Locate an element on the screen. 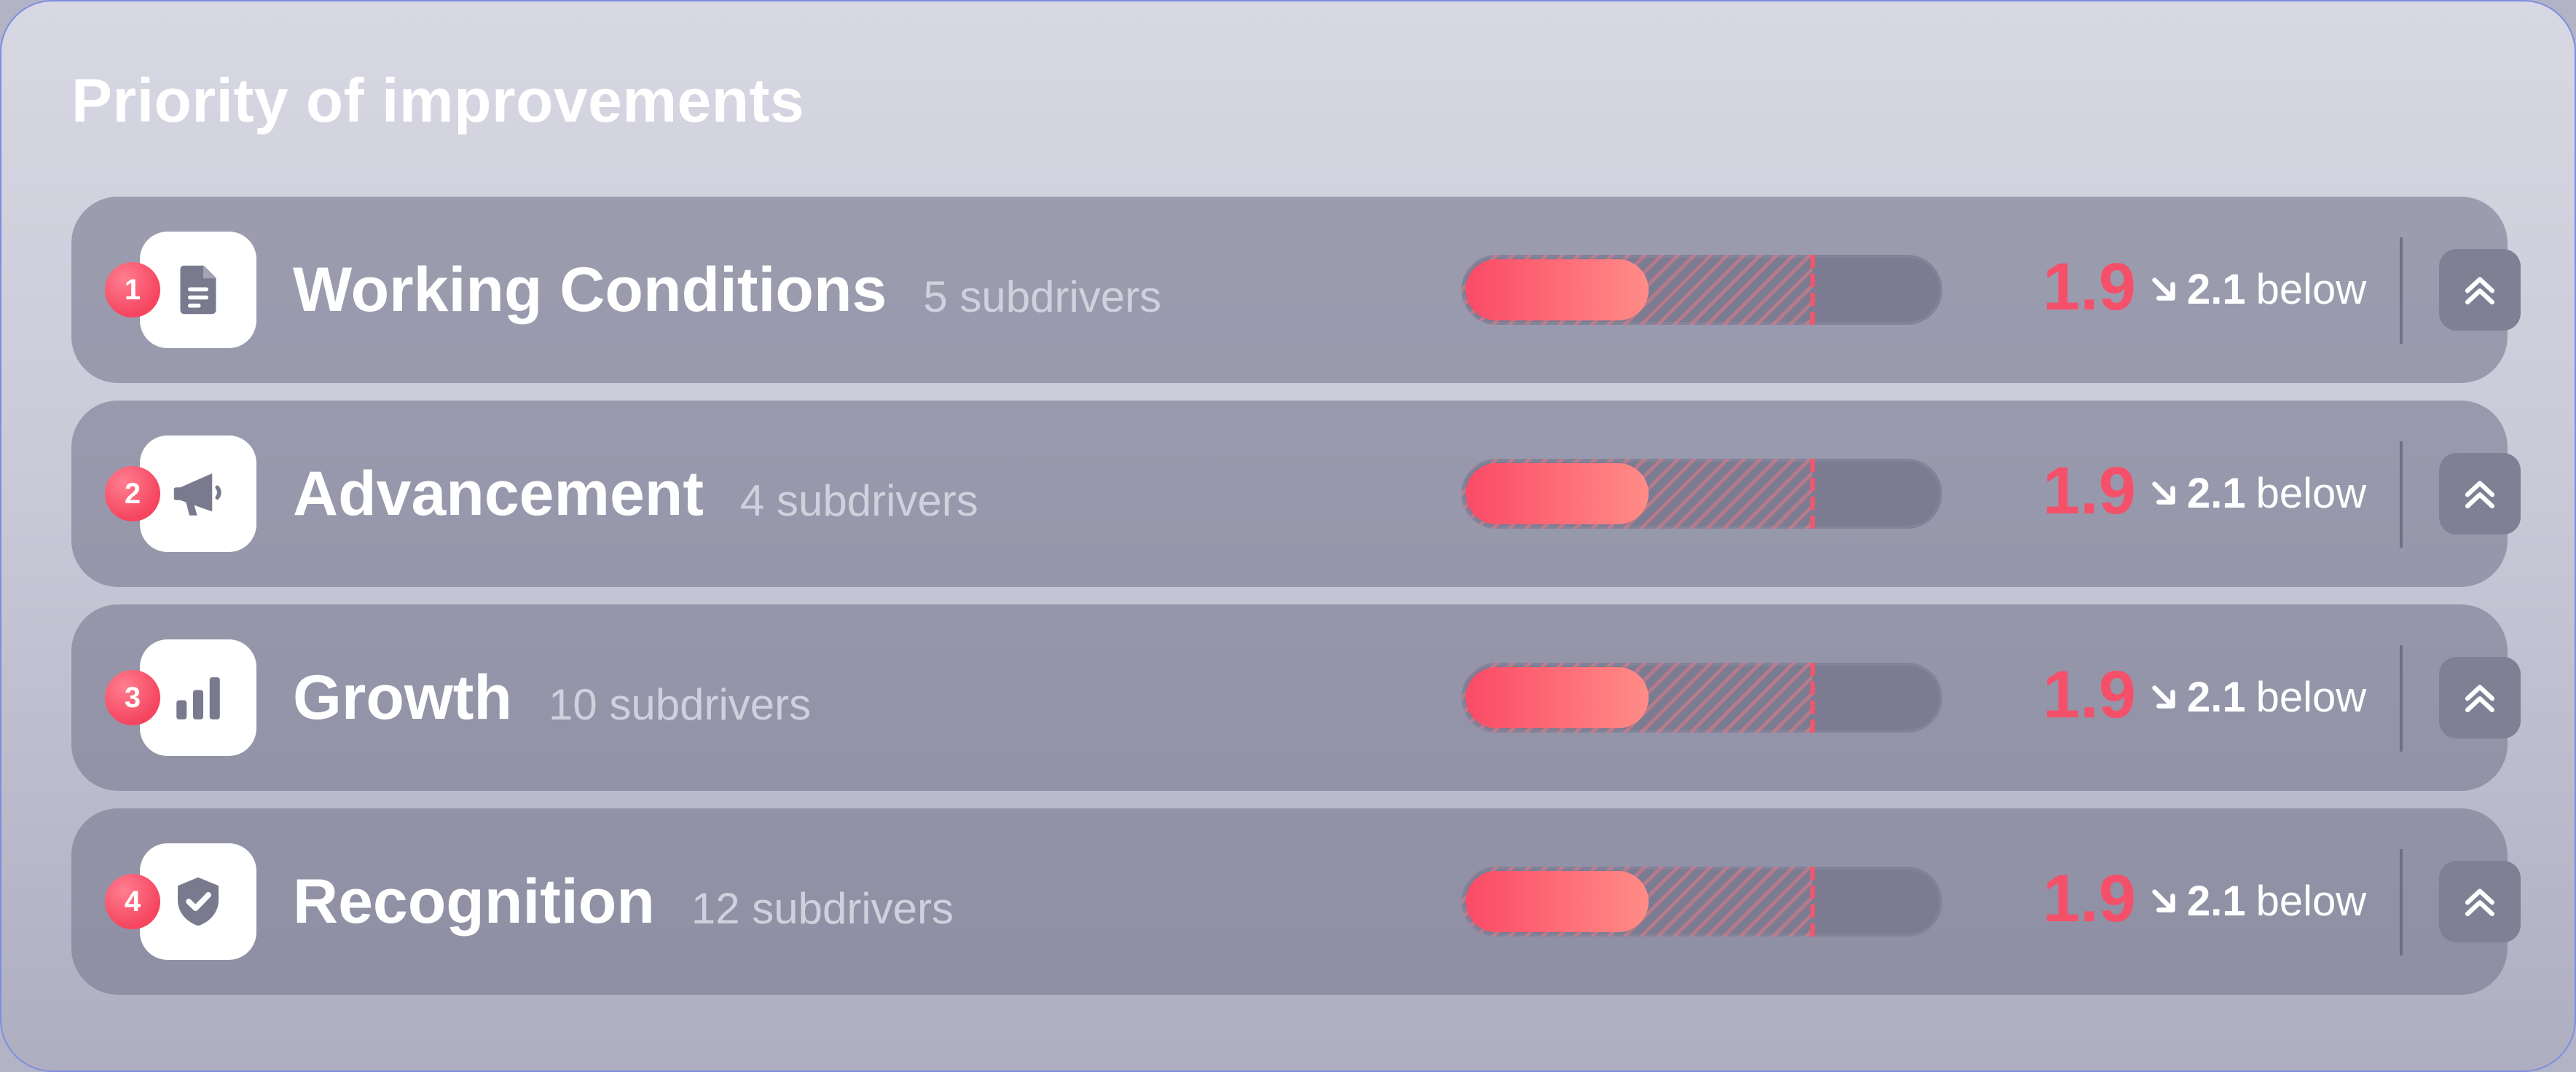 The image size is (2576, 1072). driver-name-text: Growth is located at coordinates (402, 698).